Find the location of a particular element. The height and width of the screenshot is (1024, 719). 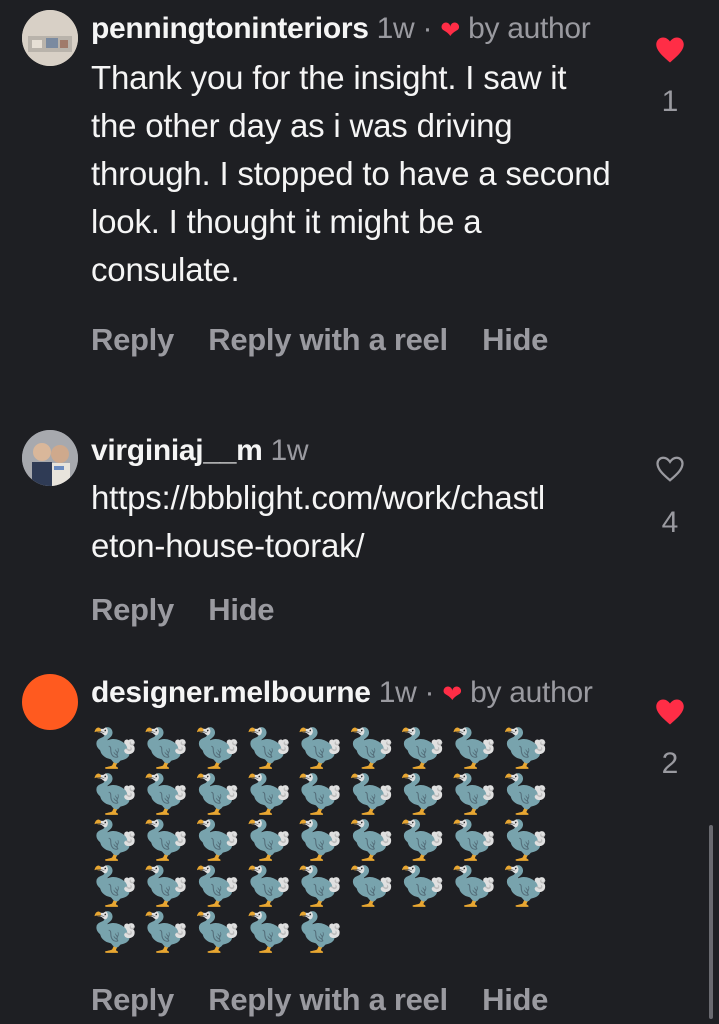

comment-actions: Reply Hide is located at coordinates (351, 610).